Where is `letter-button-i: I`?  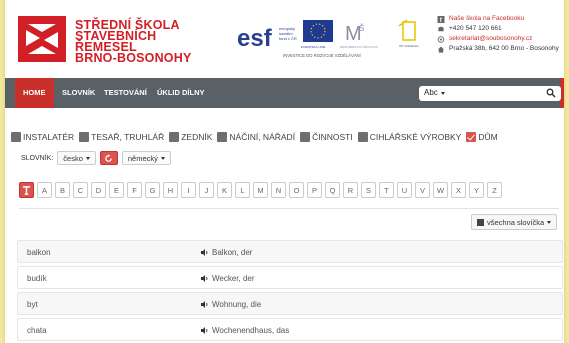 letter-button-i: I is located at coordinates (188, 190).